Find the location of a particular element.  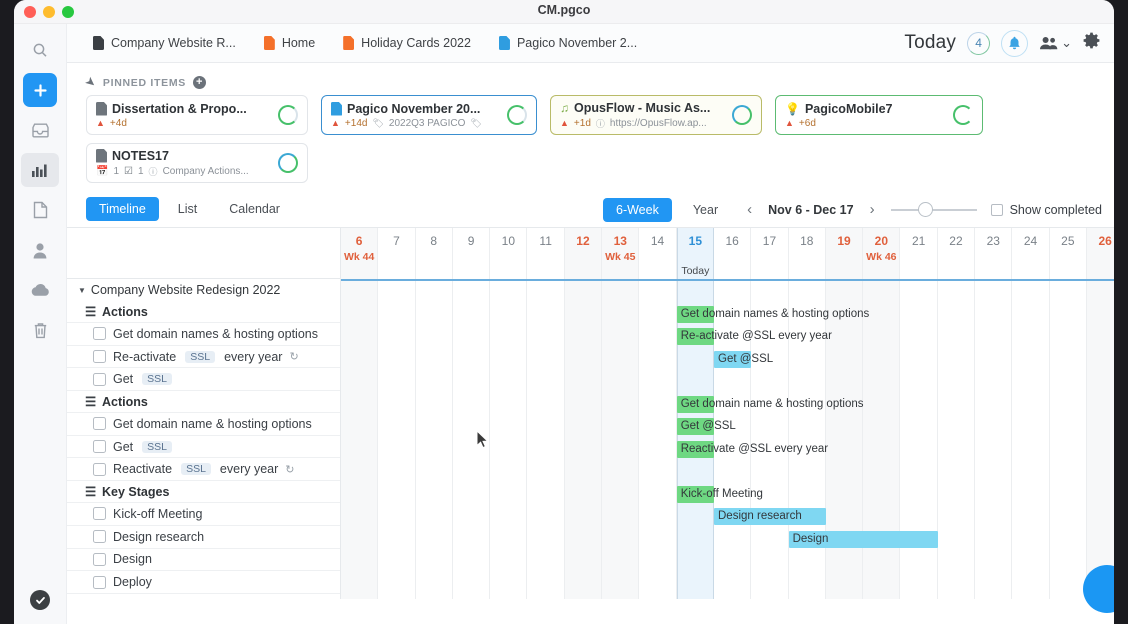

calendar-icon: 📅 is located at coordinates (102, 171).